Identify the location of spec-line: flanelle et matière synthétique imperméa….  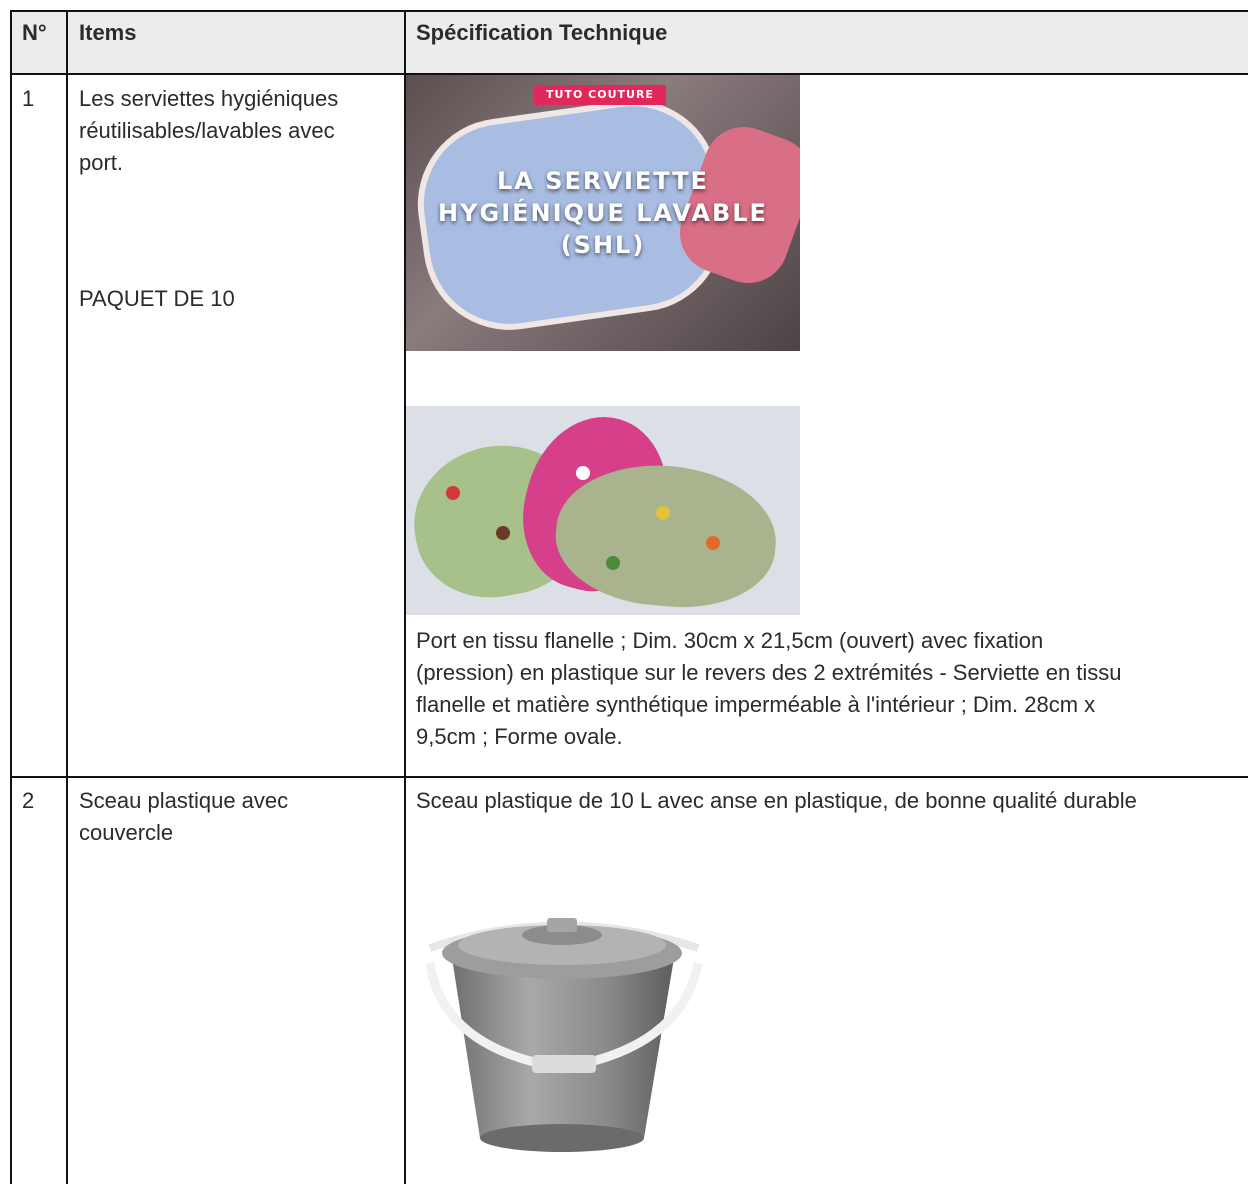
(756, 704).